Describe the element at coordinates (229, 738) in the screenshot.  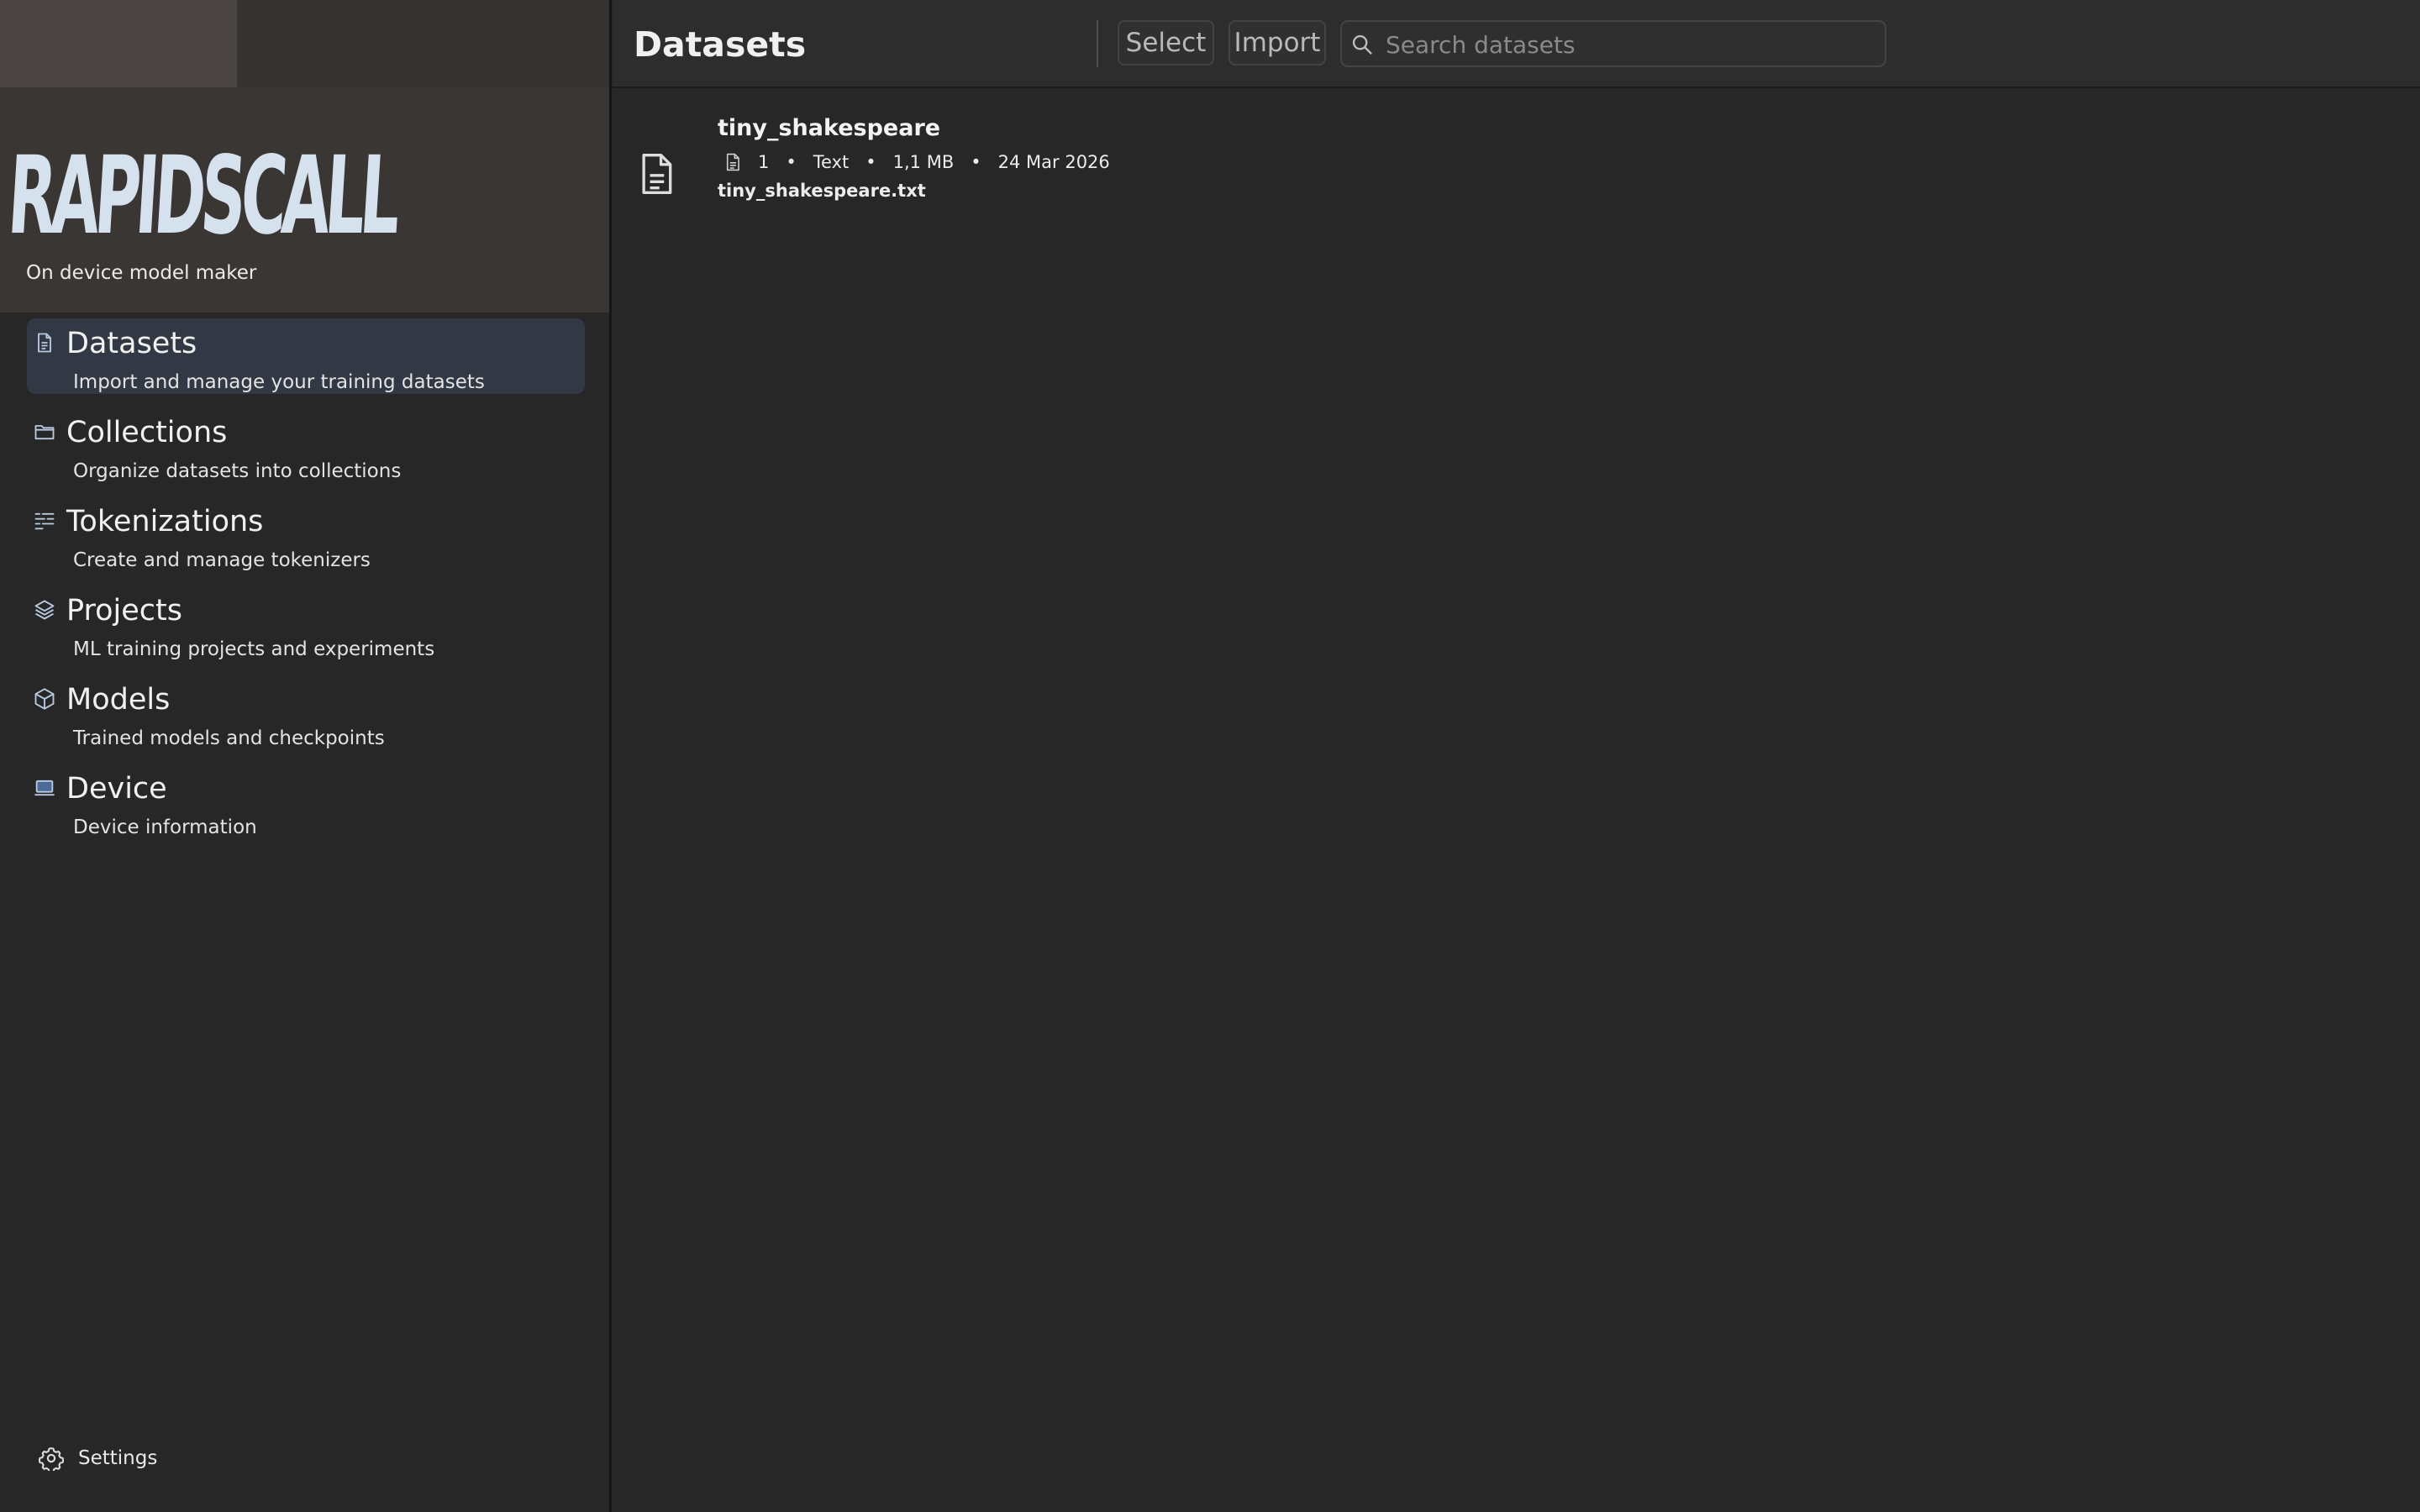
I see `sidebar-item-description: Trained models and checkpoints` at that location.